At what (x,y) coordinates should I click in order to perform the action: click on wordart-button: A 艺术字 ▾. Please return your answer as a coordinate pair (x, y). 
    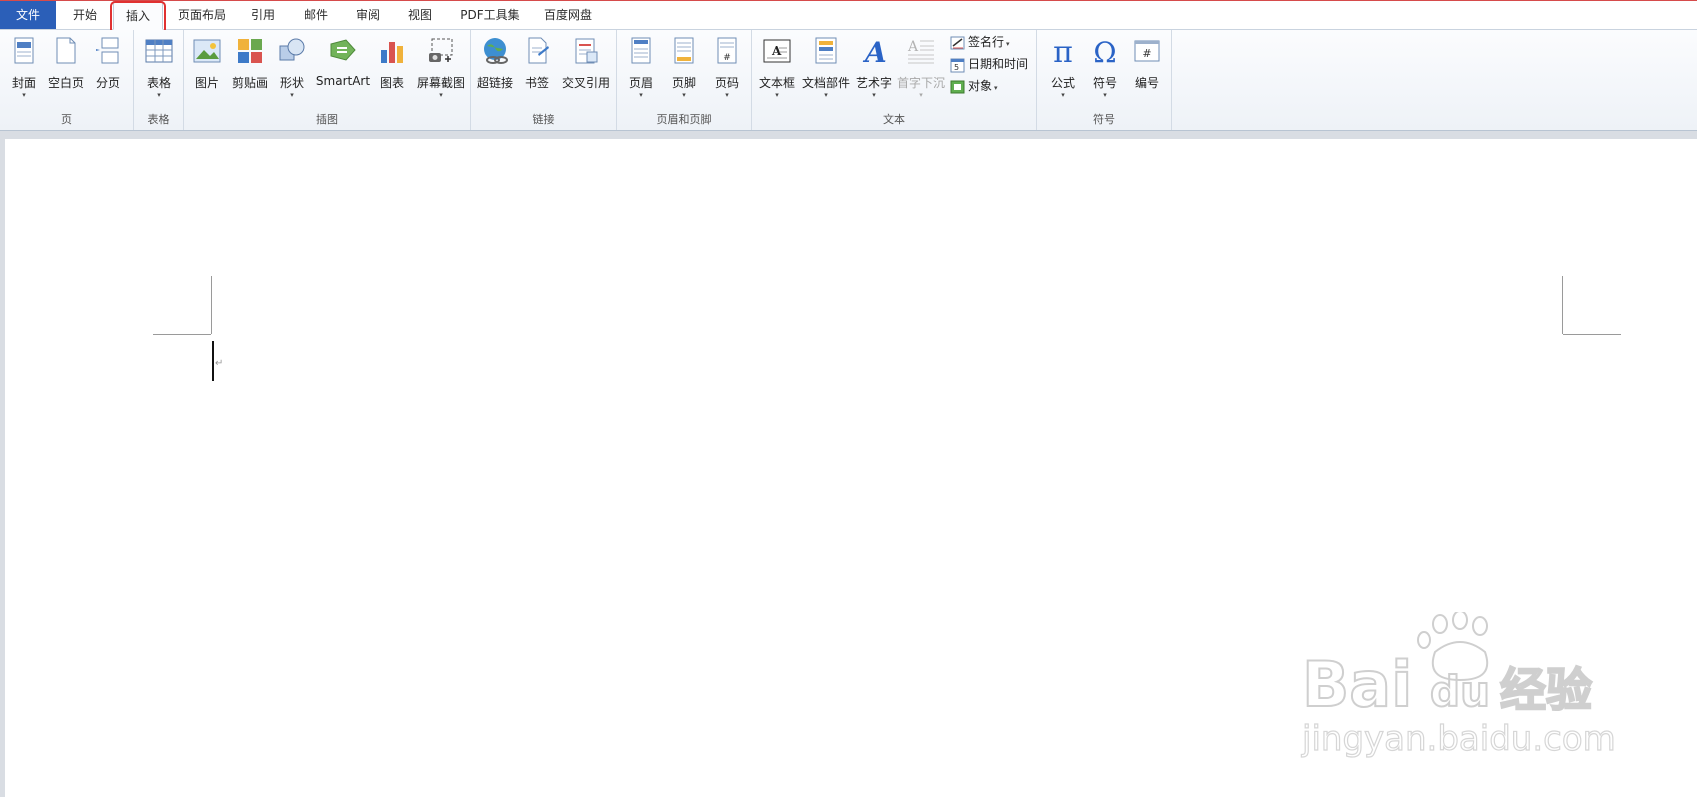
    Looking at the image, I should click on (874, 68).